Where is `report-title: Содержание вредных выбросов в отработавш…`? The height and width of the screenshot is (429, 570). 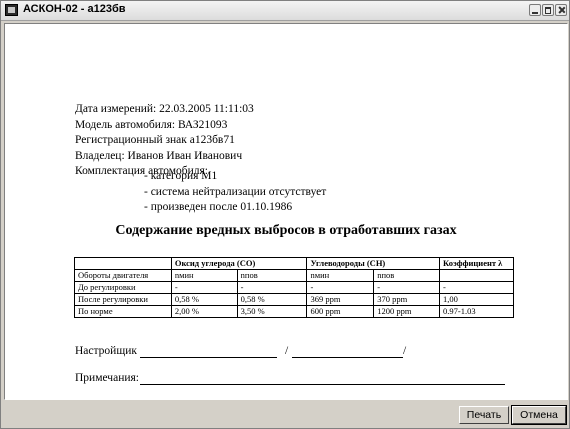 report-title: Содержание вредных выбросов в отработавш… is located at coordinates (286, 230).